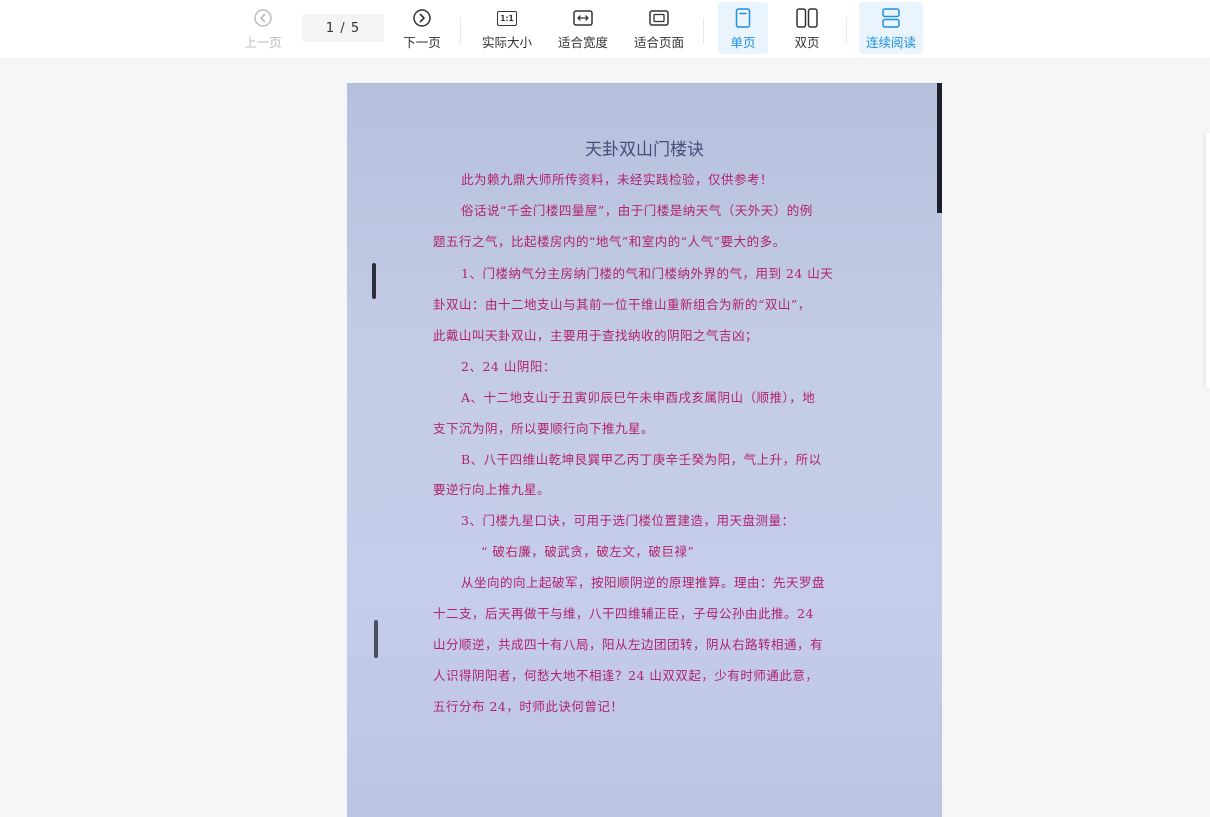  I want to click on double-page-label: 双页, so click(807, 42).